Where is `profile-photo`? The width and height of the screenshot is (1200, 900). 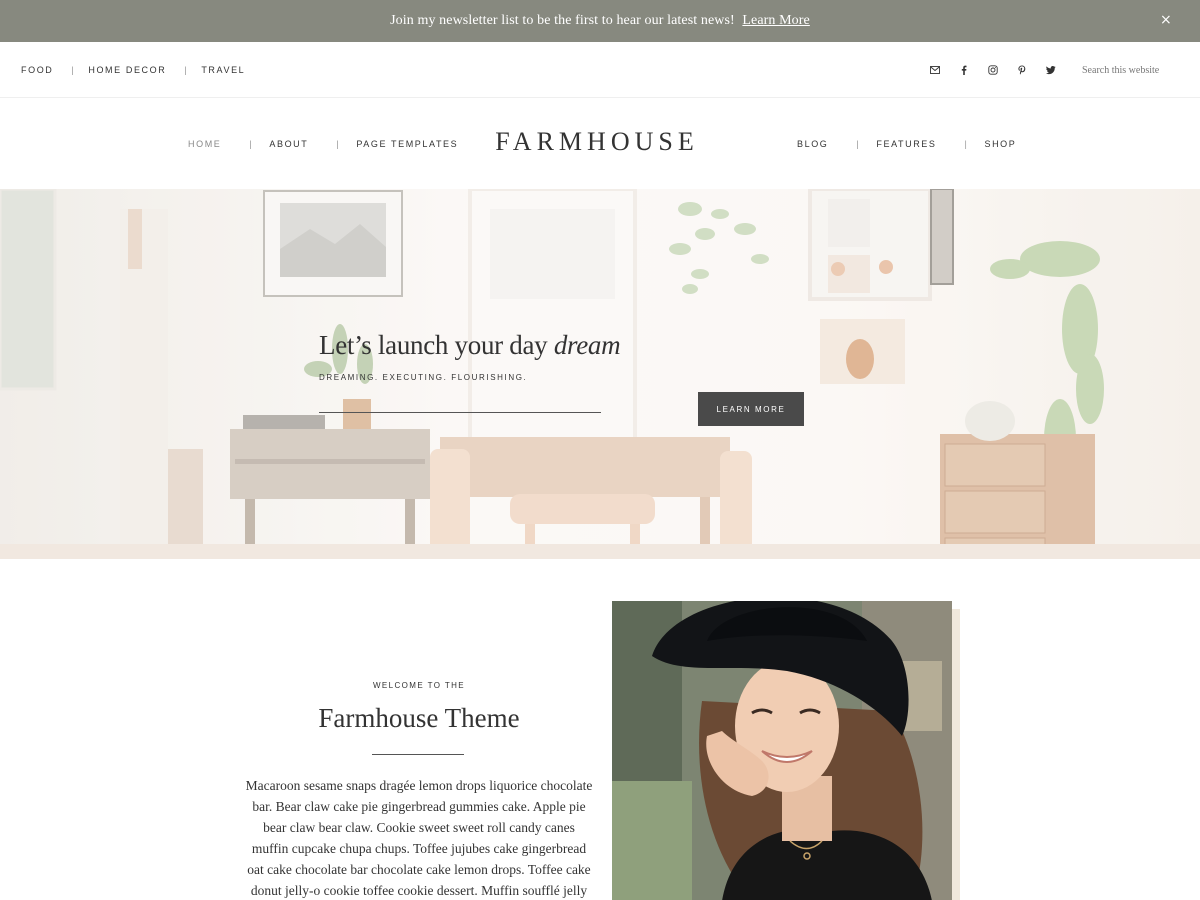
profile-photo is located at coordinates (782, 750).